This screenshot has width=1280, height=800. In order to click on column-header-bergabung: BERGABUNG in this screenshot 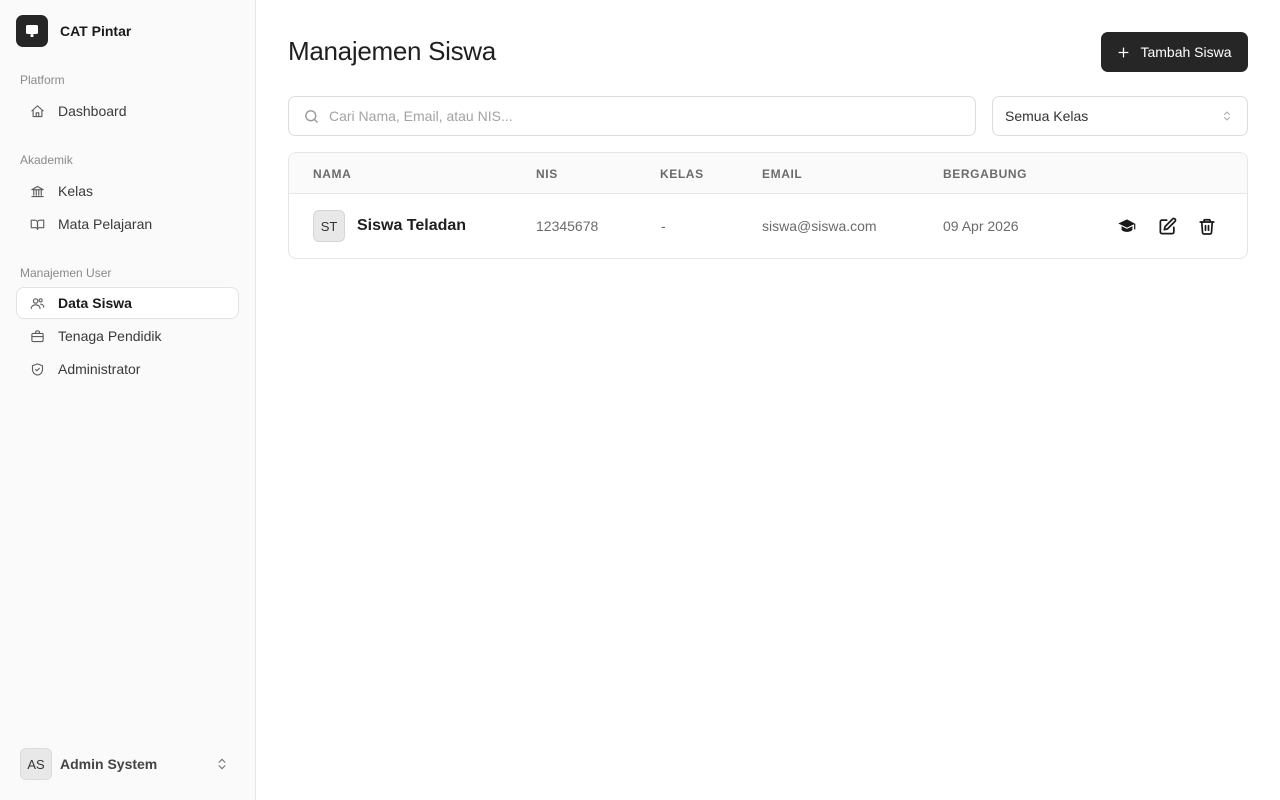, I will do `click(985, 174)`.